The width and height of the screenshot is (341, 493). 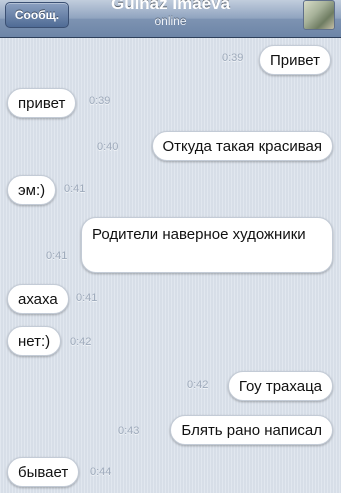 I want to click on outgoing-message: Привет, so click(x=294, y=60).